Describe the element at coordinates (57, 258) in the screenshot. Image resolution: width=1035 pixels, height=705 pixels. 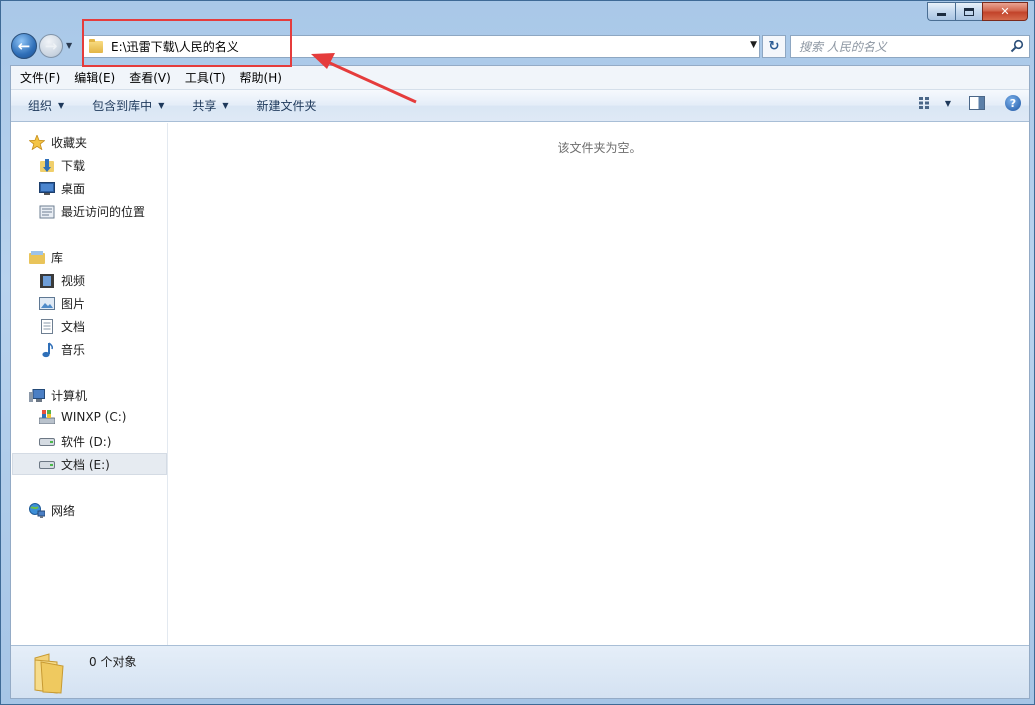
I see `nav-group-label: 库` at that location.